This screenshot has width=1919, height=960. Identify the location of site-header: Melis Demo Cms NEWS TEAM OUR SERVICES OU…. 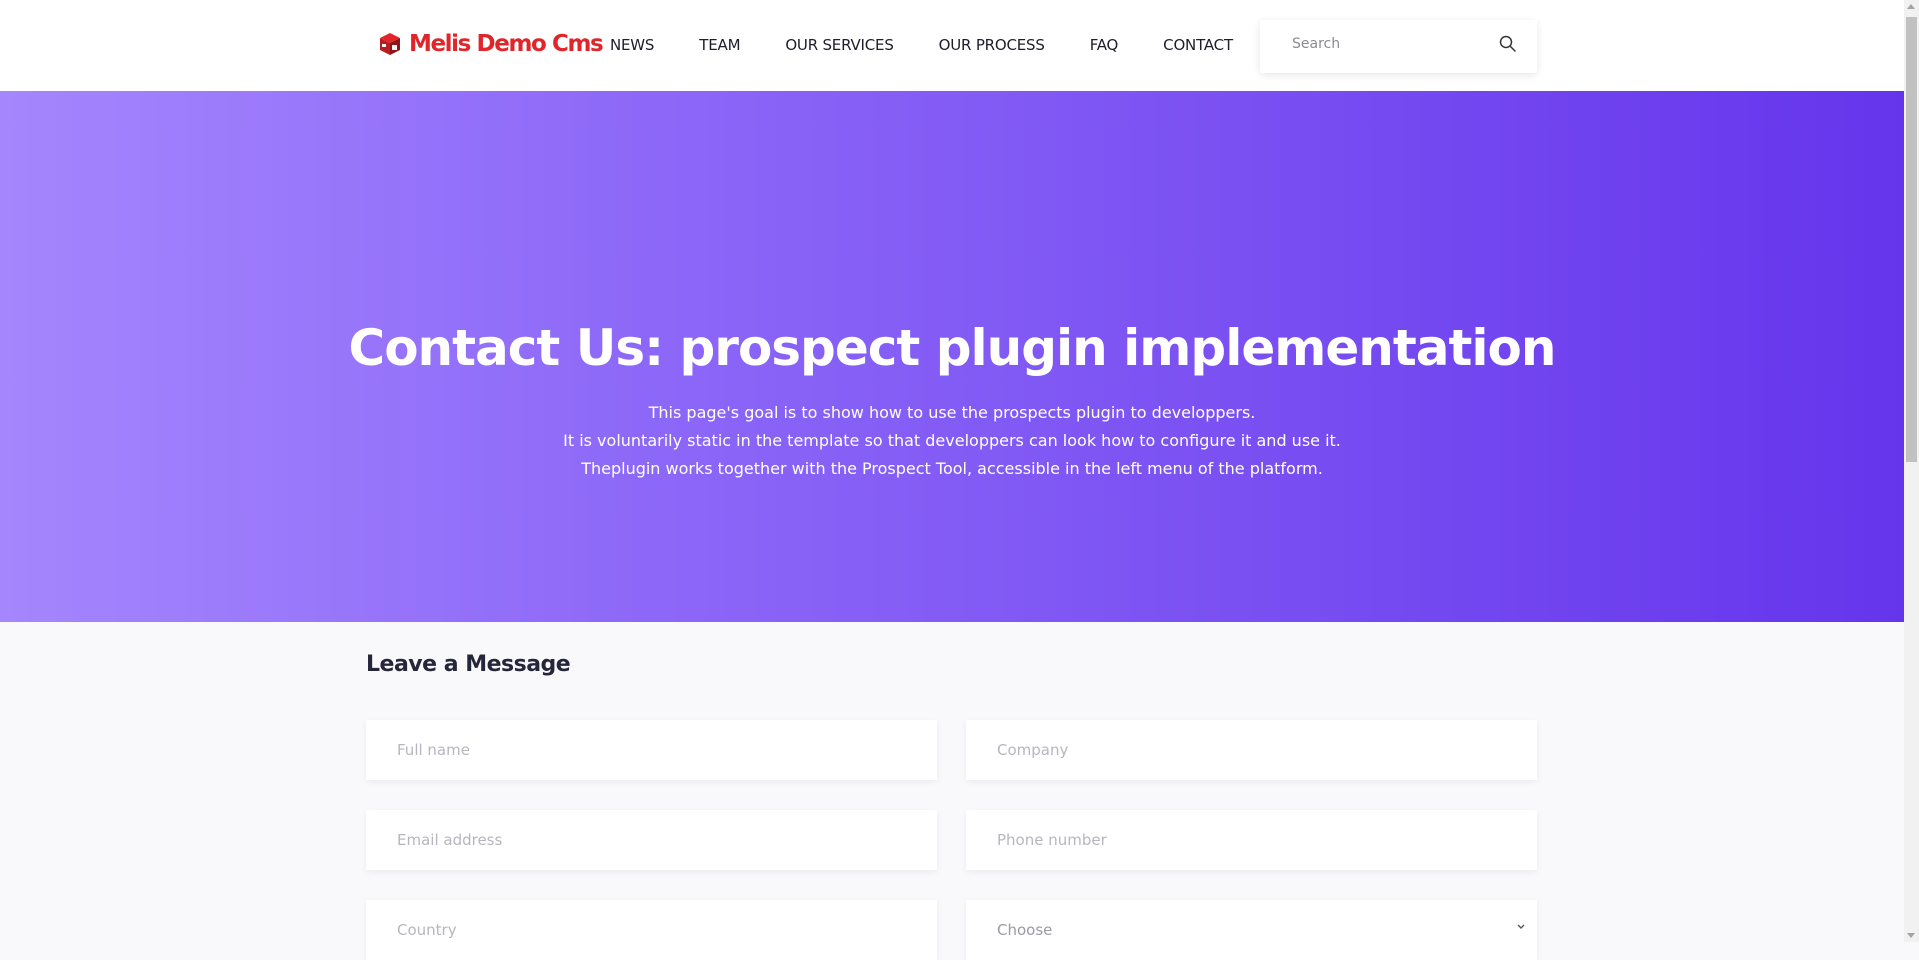
(952, 45).